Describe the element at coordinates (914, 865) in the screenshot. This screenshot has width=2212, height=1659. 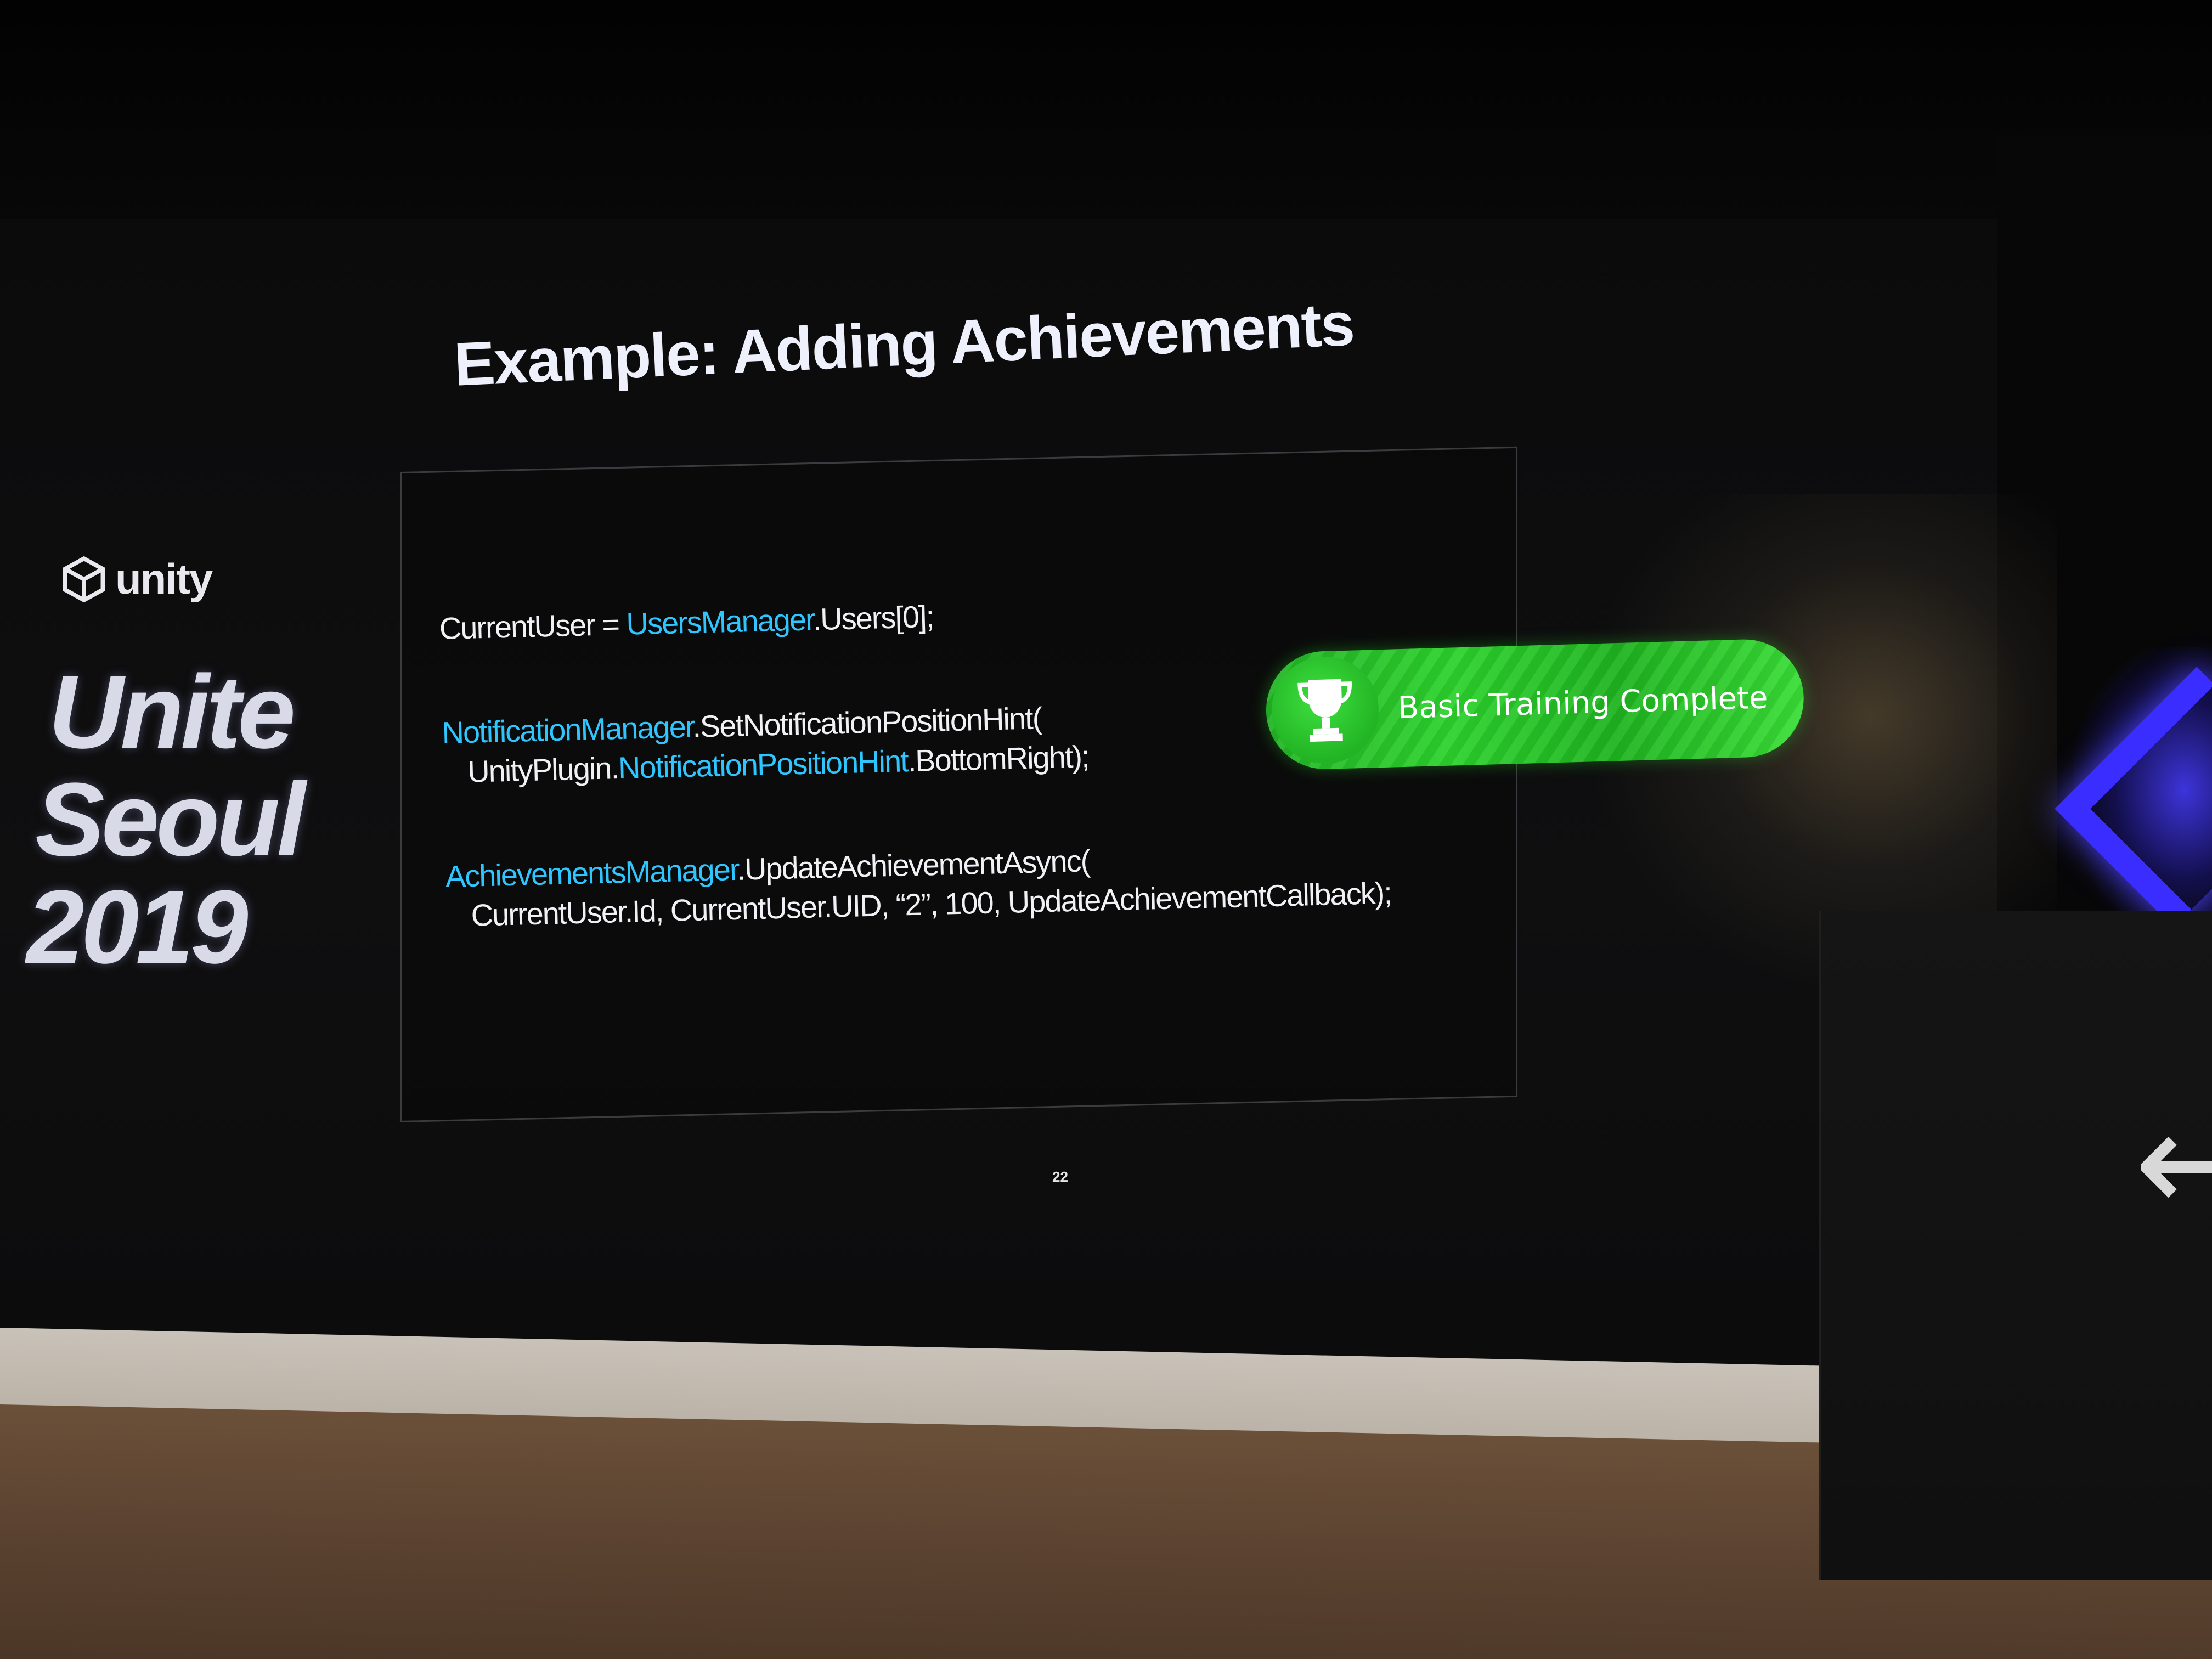
I see `code-text: .UpdateAchievementAsync(` at that location.